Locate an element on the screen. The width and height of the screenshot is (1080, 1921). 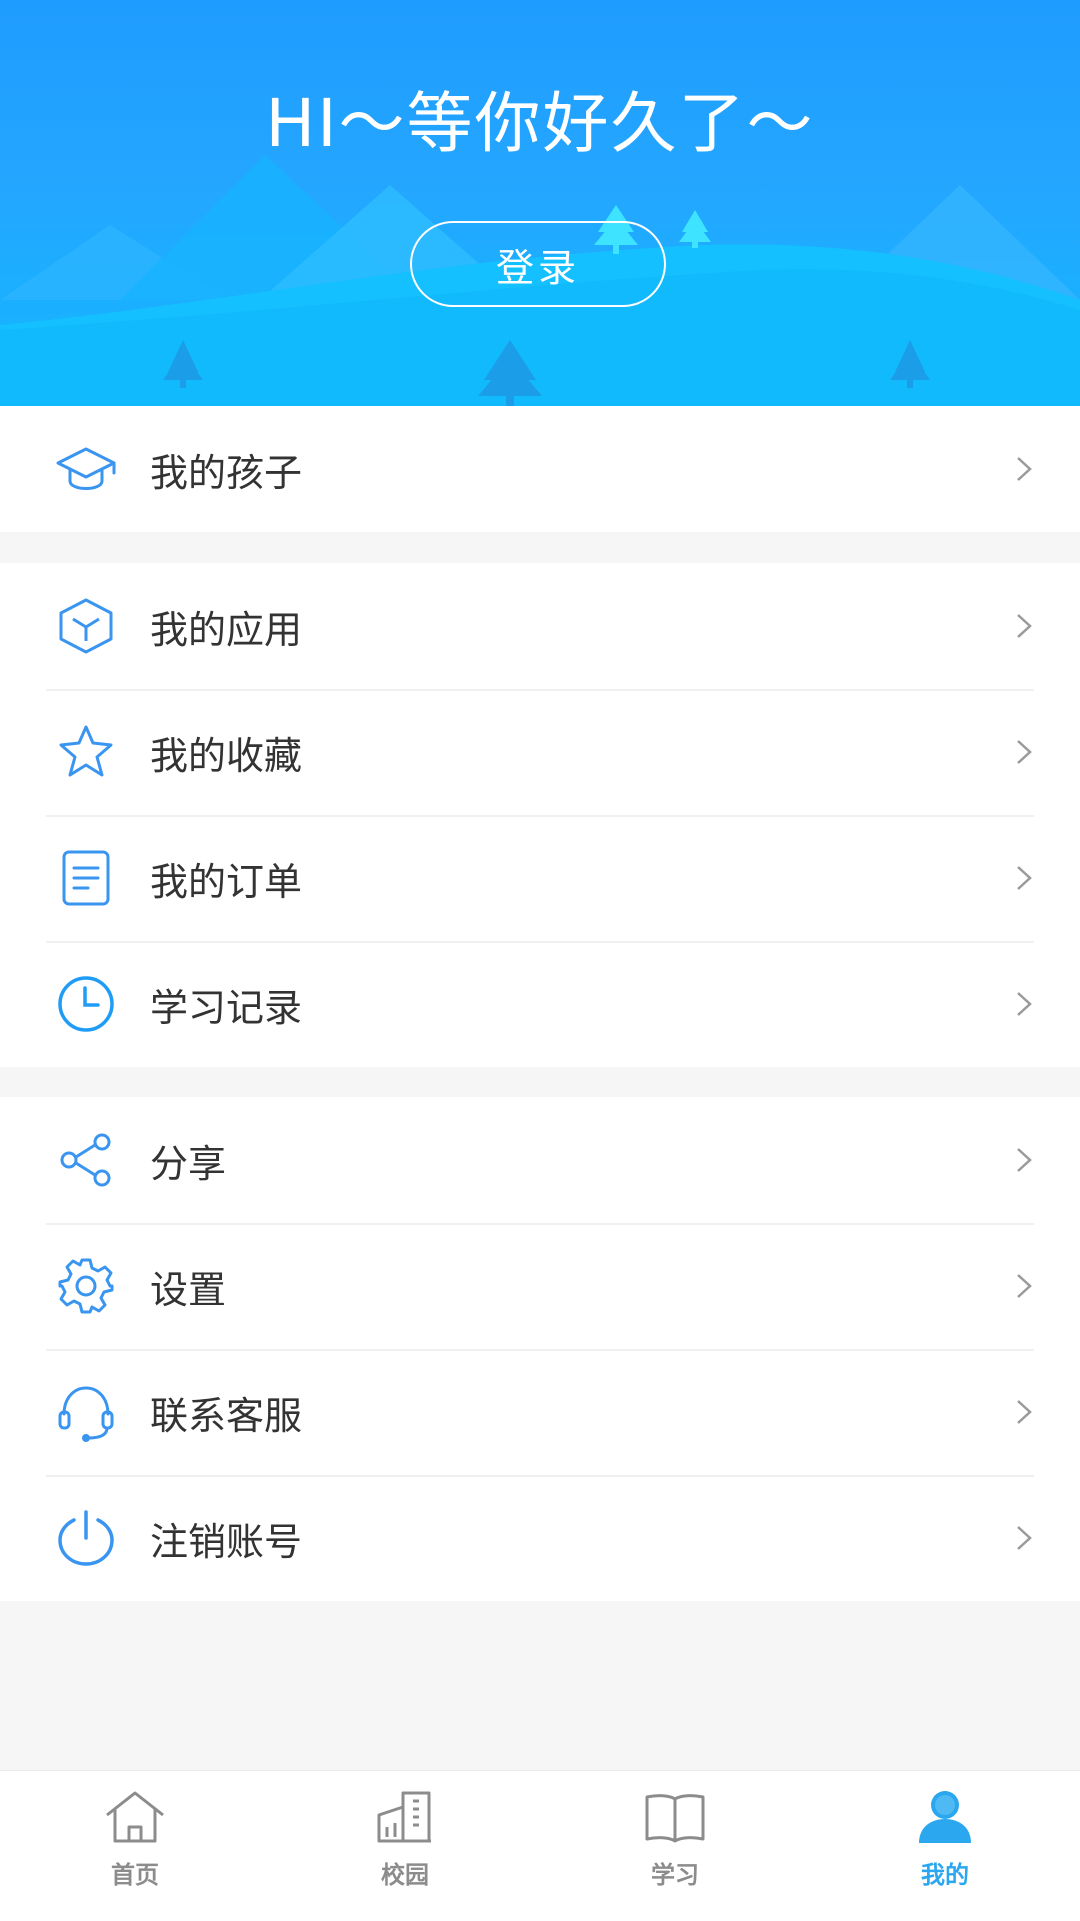
tab-home: 首页 is located at coordinates (135, 1846).